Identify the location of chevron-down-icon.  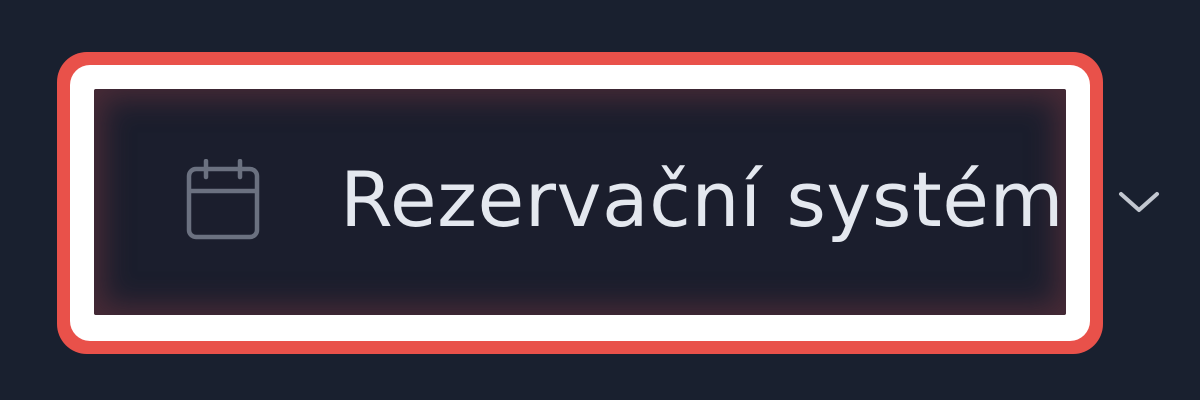
(1139, 201).